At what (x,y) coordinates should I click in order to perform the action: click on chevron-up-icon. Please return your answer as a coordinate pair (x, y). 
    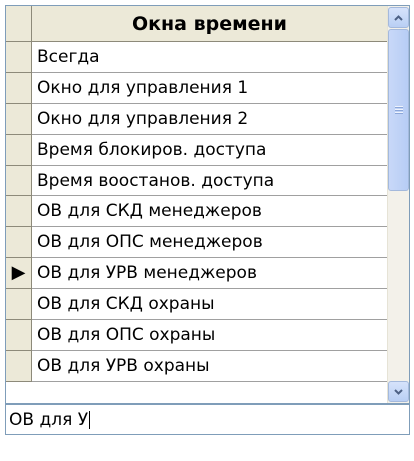
    Looking at the image, I should click on (398, 17).